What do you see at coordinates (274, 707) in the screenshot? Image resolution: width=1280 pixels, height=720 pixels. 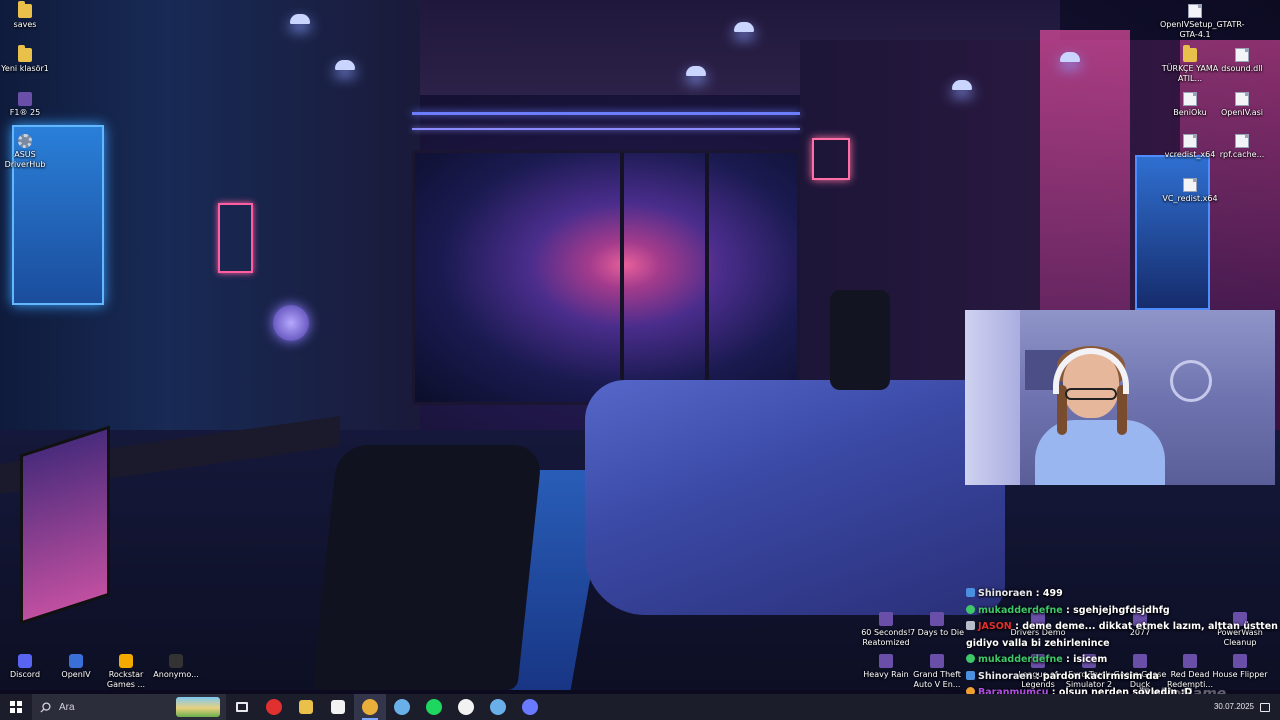 I see `taskbar-app-obs` at bounding box center [274, 707].